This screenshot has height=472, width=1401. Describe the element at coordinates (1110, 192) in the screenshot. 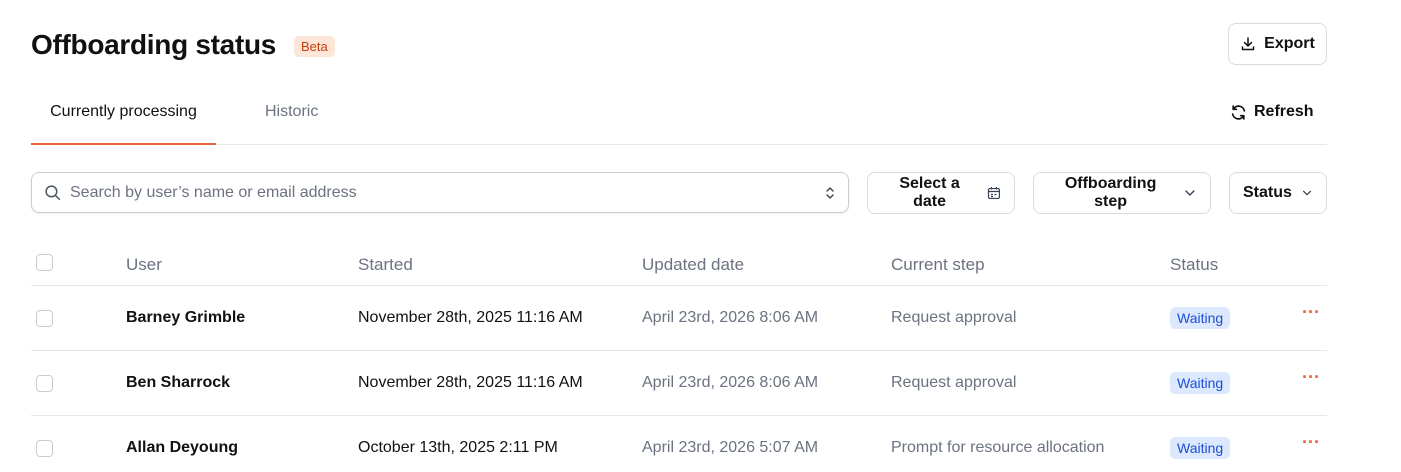

I see `offboarding-step-label: Offboarding step` at that location.